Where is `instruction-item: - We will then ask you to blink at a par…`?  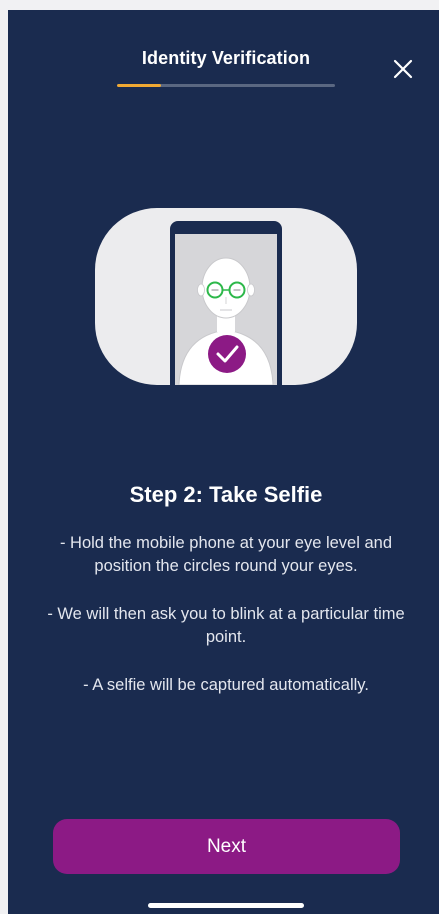 instruction-item: - We will then ask you to blink at a par… is located at coordinates (226, 625).